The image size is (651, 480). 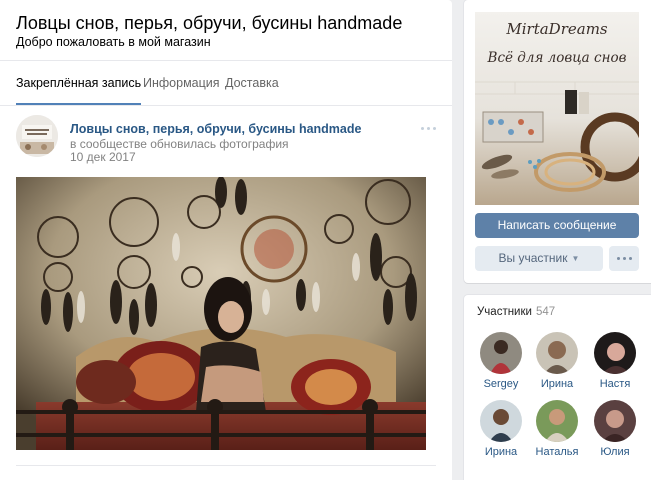 What do you see at coordinates (37, 136) in the screenshot?
I see `post-author-avatar` at bounding box center [37, 136].